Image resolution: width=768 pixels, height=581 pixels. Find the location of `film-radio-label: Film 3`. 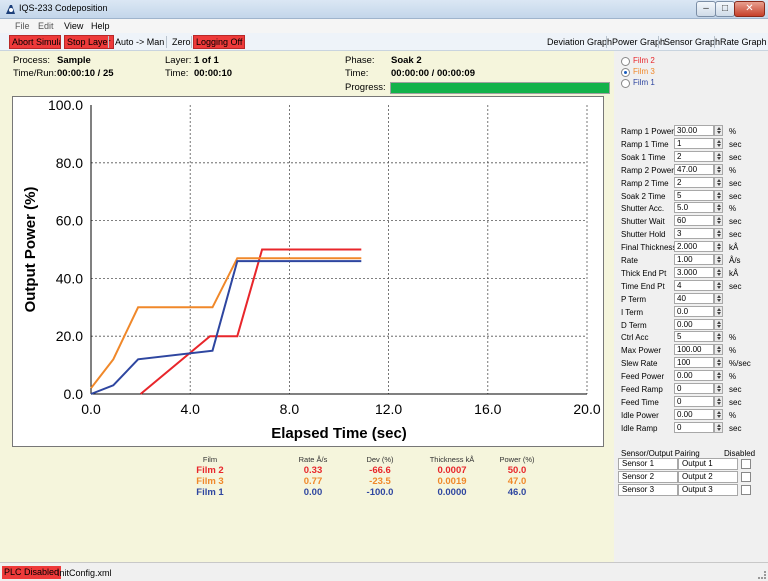

film-radio-label: Film 3 is located at coordinates (644, 71).